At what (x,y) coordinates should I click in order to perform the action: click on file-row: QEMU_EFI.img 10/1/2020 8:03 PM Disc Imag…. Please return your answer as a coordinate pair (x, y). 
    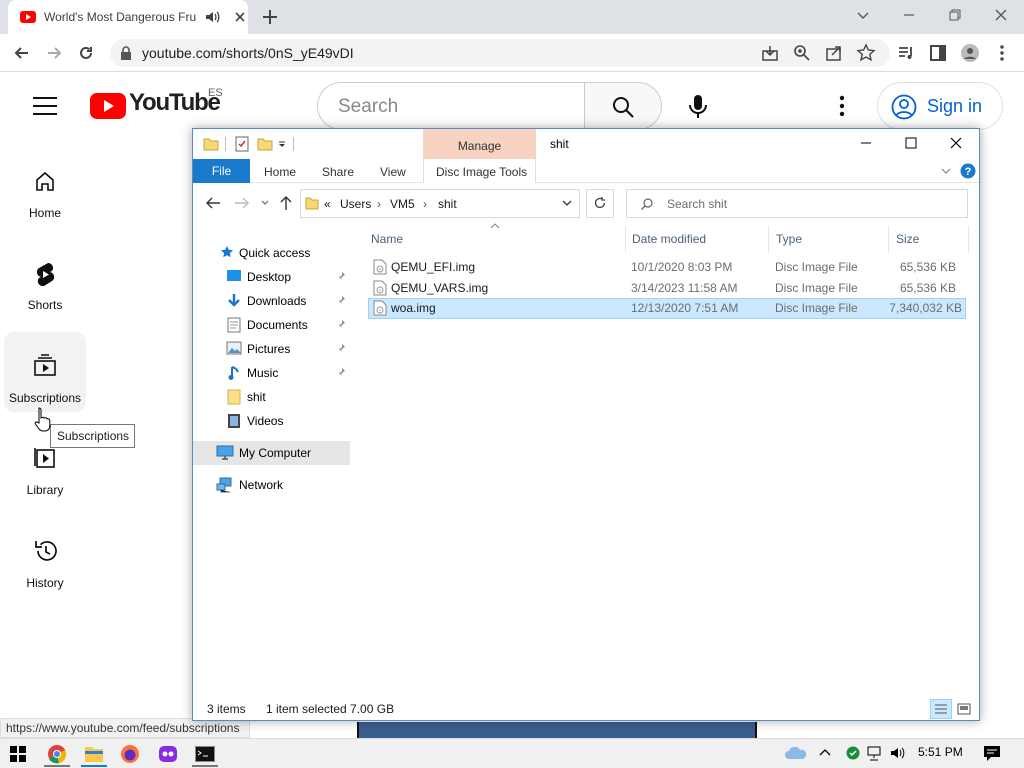
    Looking at the image, I should click on (667, 267).